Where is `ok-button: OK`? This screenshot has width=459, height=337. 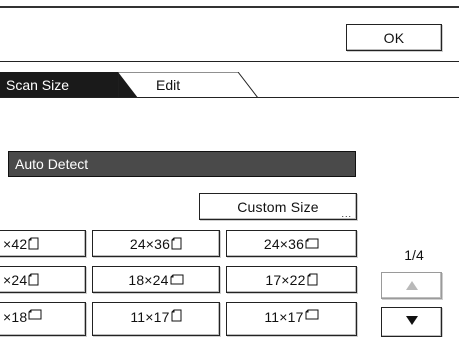 ok-button: OK is located at coordinates (394, 37).